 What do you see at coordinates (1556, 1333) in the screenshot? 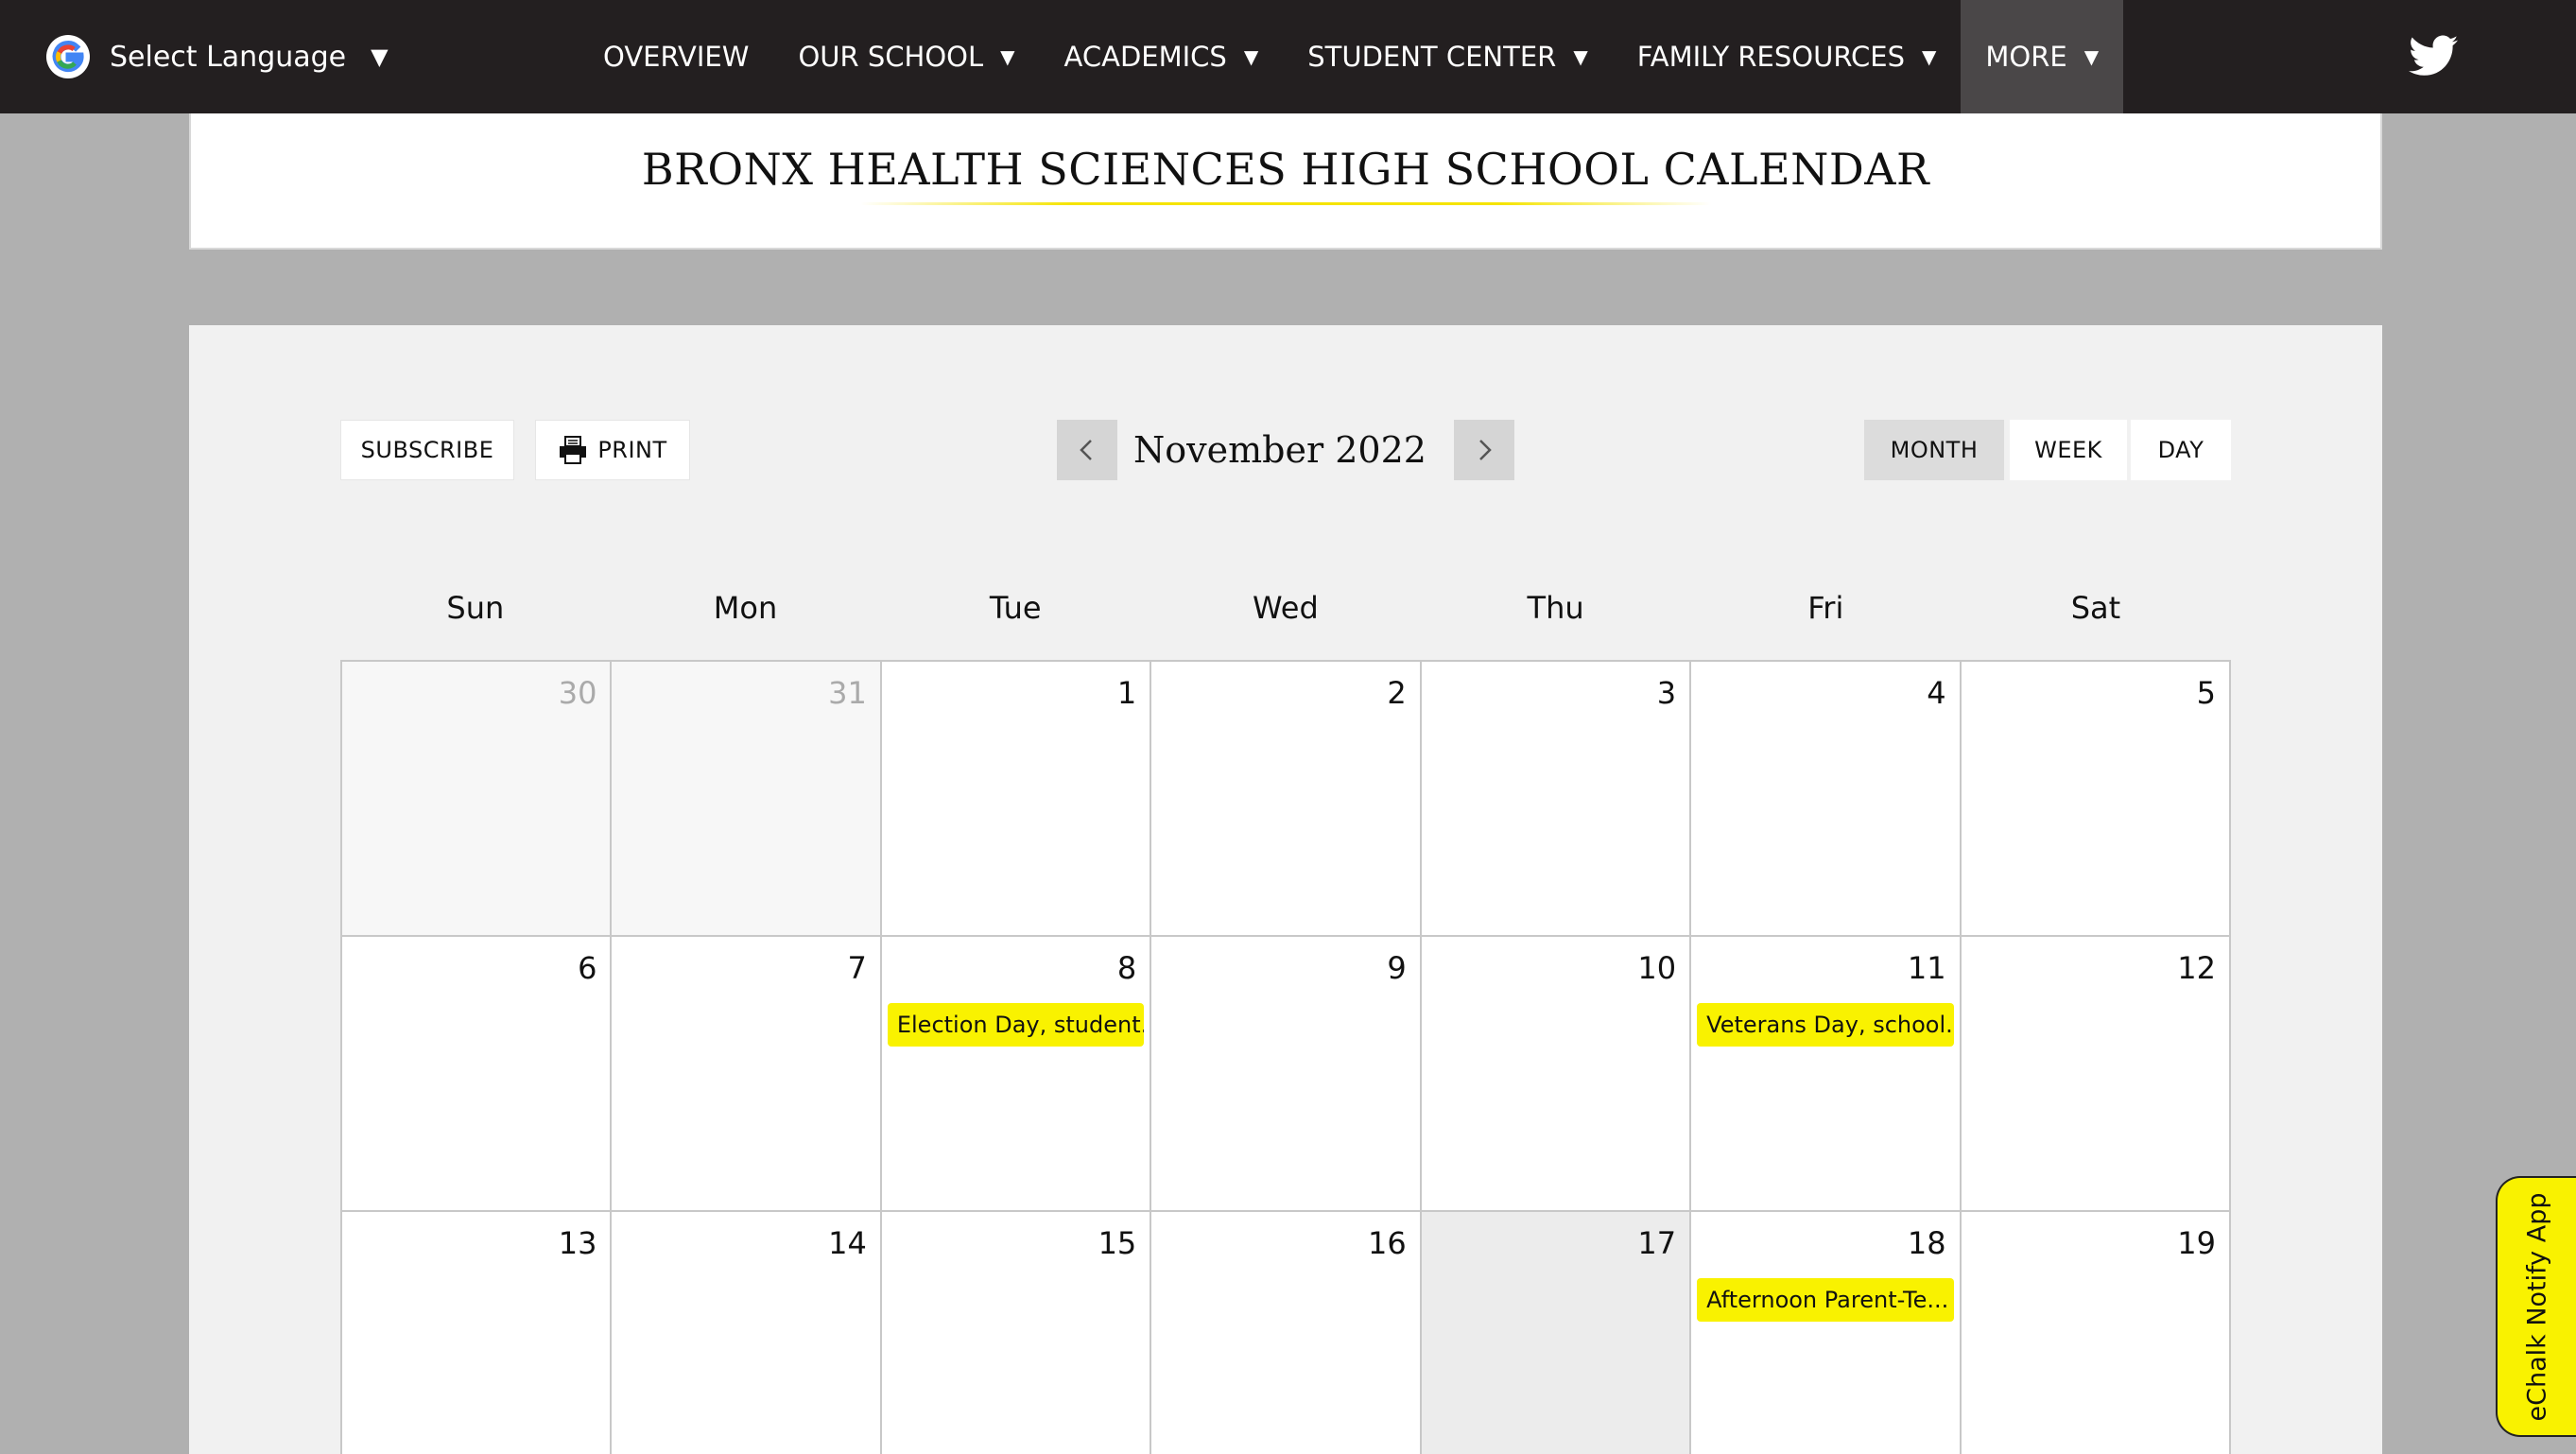
I see `day-cell: 17` at bounding box center [1556, 1333].